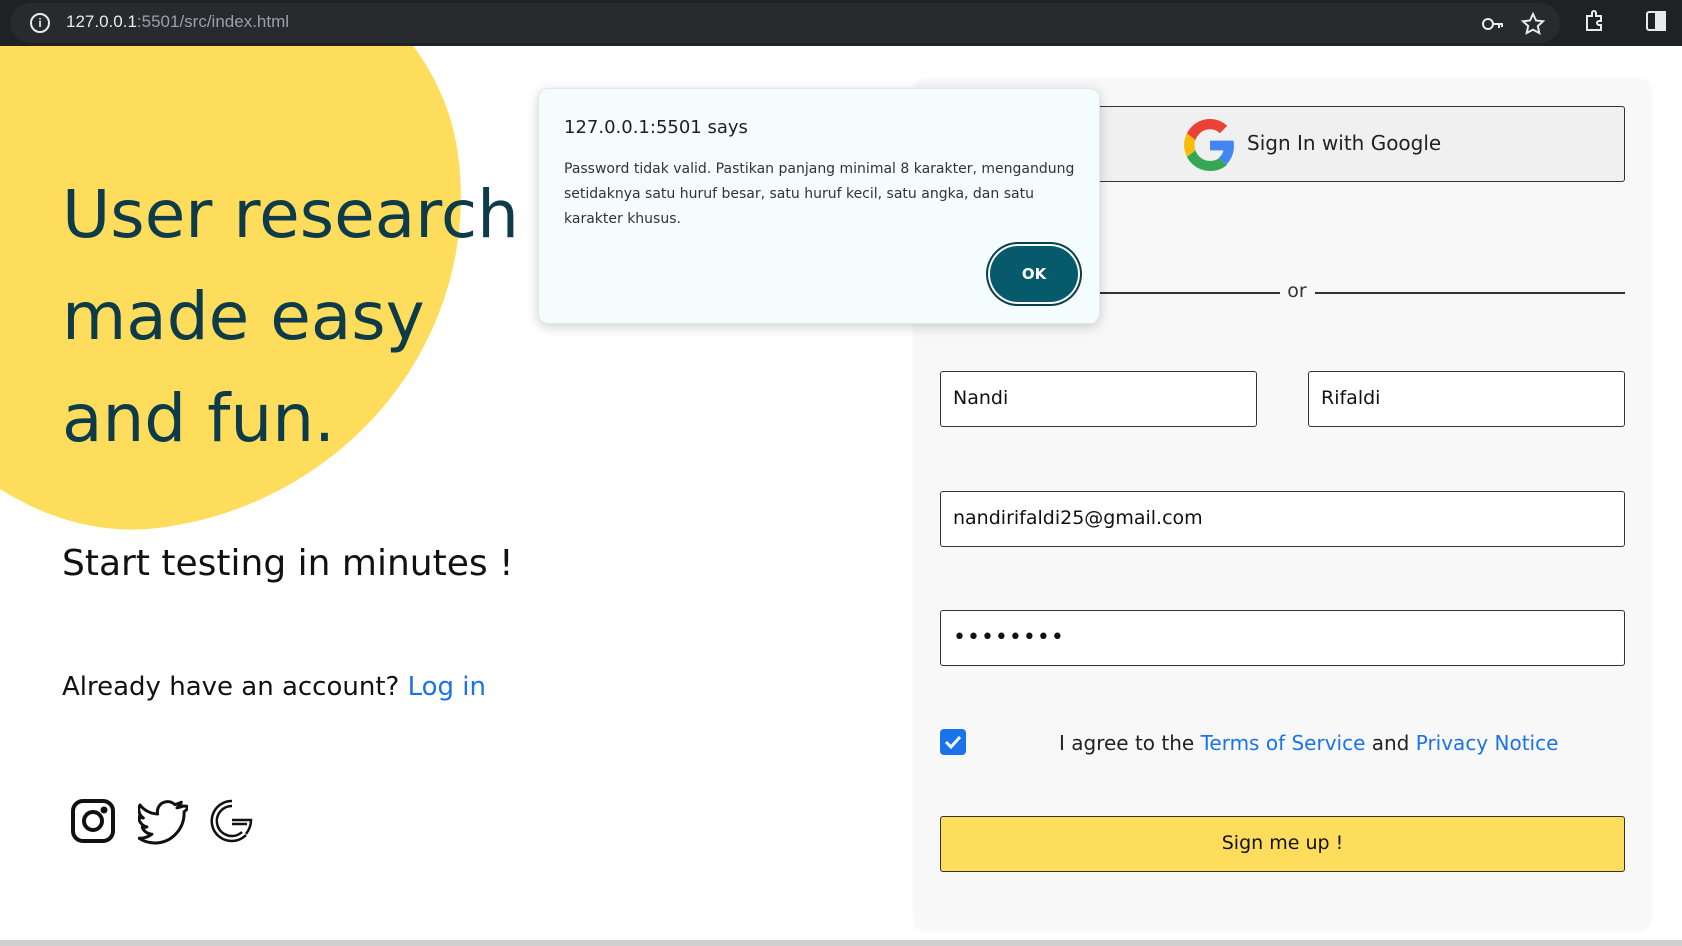  What do you see at coordinates (213, 21) in the screenshot?
I see `url-path: :5501/src/index.html` at bounding box center [213, 21].